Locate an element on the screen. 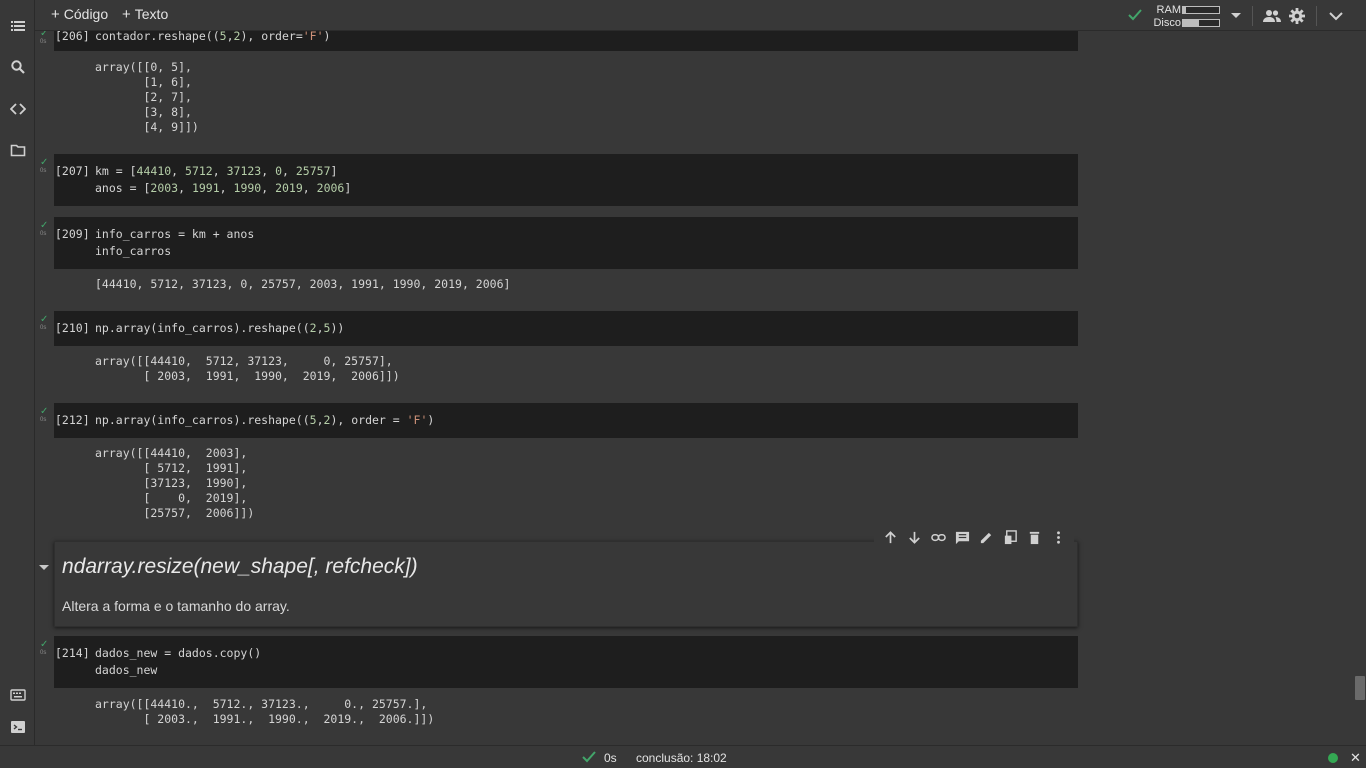  cell-toolbar is located at coordinates (974, 537).